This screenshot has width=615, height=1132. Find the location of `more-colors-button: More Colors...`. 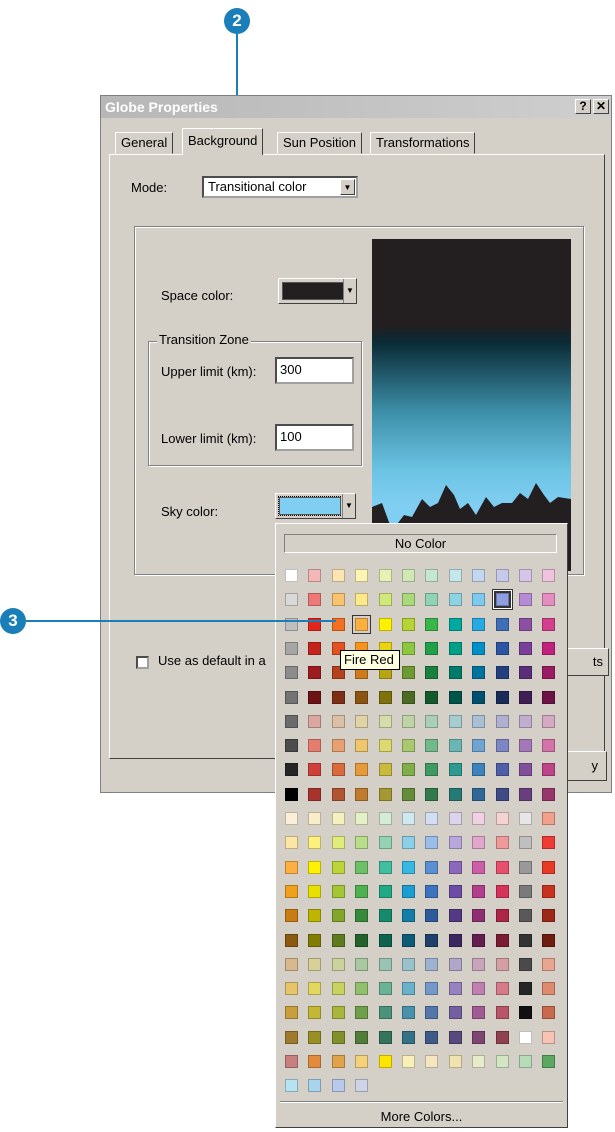

more-colors-button: More Colors... is located at coordinates (421, 1116).